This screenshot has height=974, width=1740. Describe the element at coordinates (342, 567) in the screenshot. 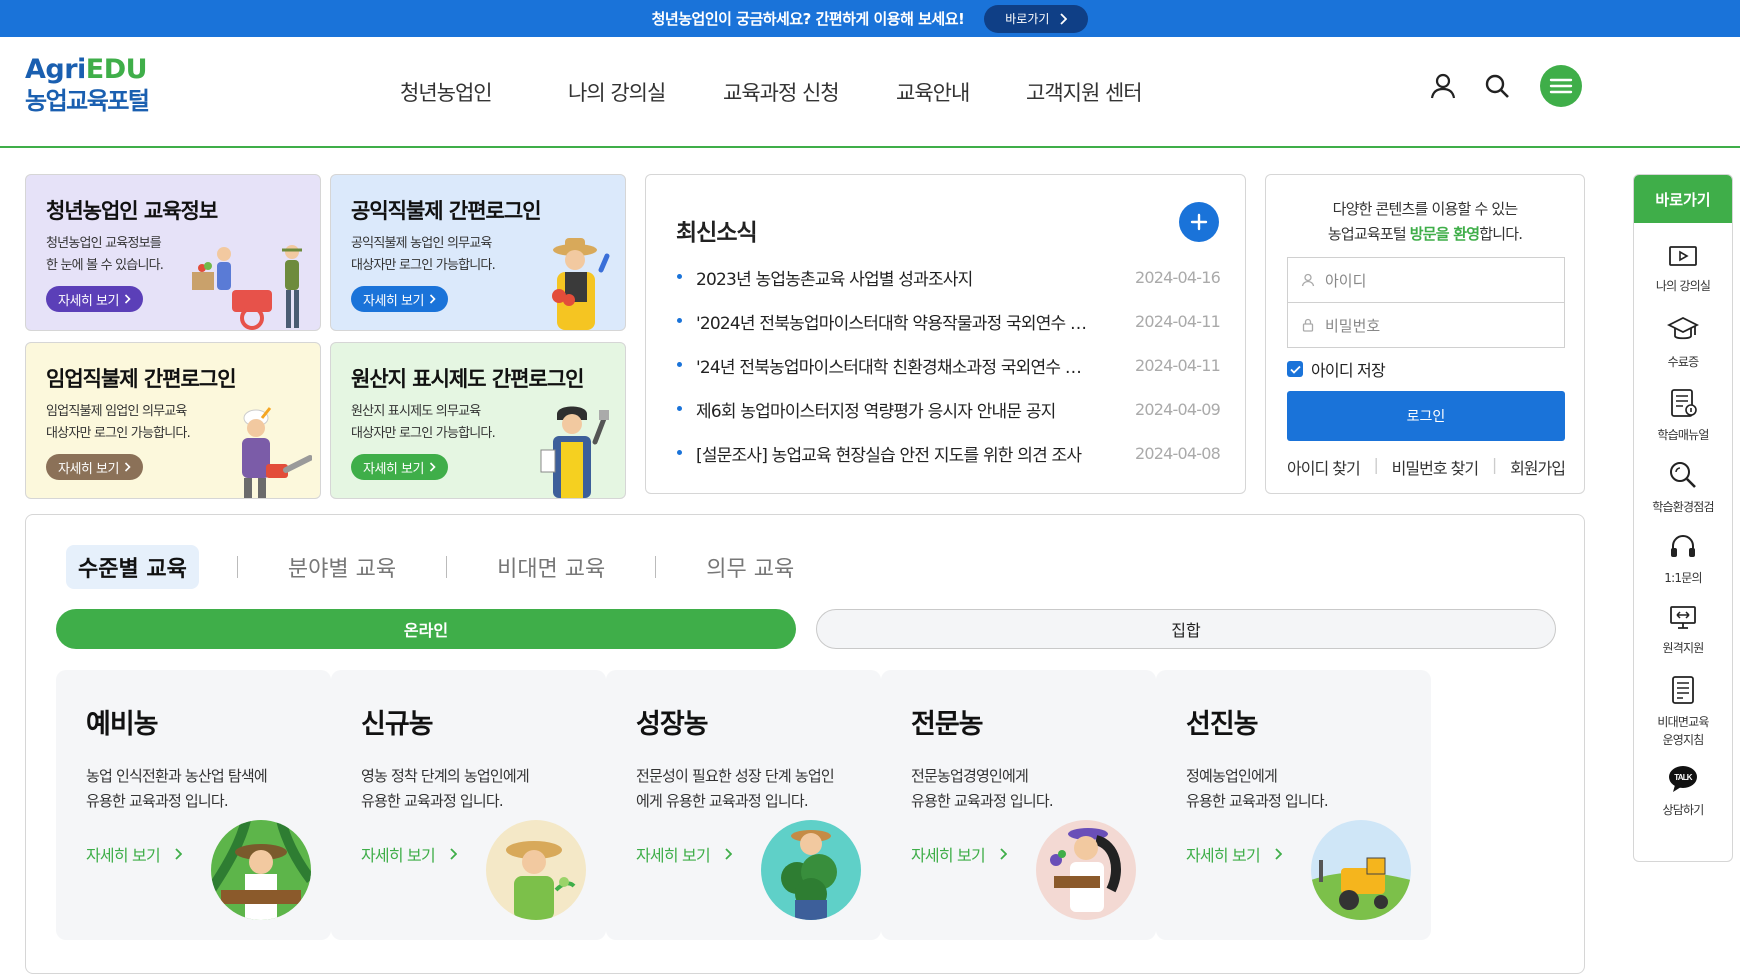

I see `tab-field-education: 분야별 교육` at that location.